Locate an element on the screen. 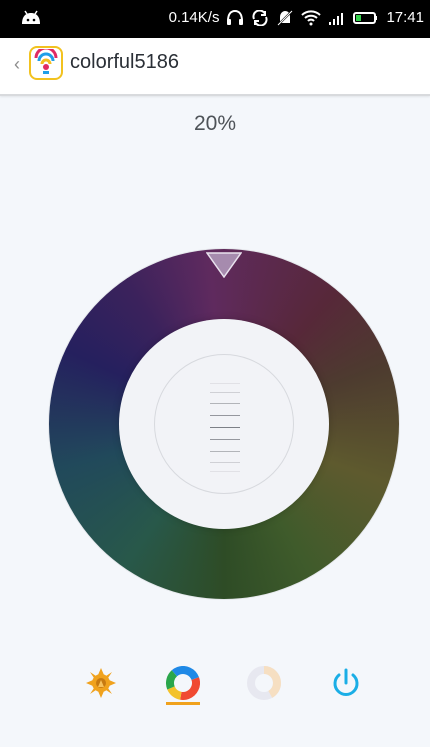 The width and height of the screenshot is (430, 747). white-mode-button is located at coordinates (264, 685).